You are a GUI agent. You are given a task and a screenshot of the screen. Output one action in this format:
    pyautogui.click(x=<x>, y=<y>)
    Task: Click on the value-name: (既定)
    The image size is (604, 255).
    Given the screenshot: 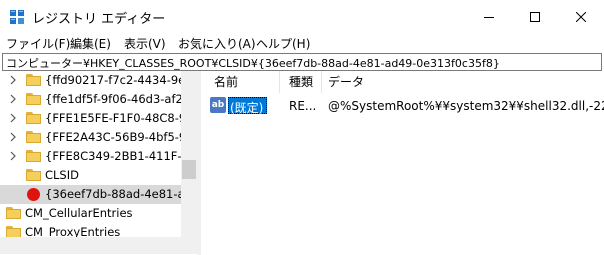 What is the action you would take?
    pyautogui.click(x=247, y=108)
    